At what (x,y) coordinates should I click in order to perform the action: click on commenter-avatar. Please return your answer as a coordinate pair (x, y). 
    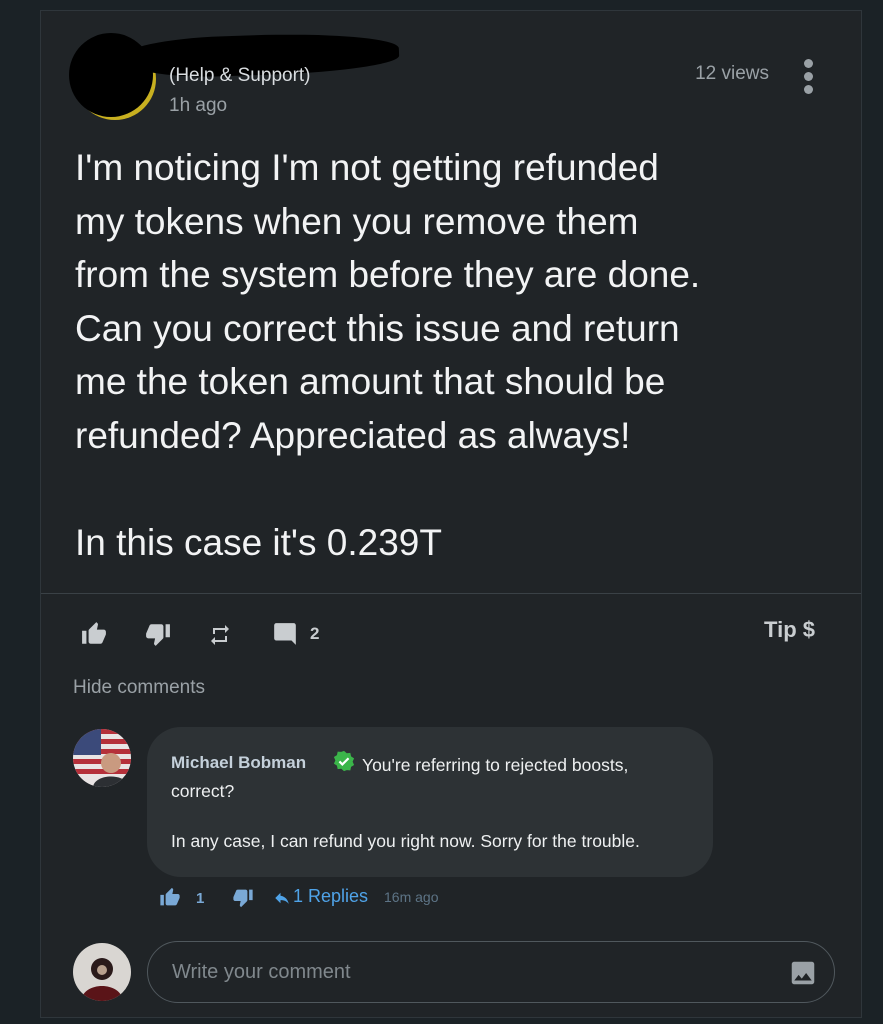
    Looking at the image, I should click on (102, 758).